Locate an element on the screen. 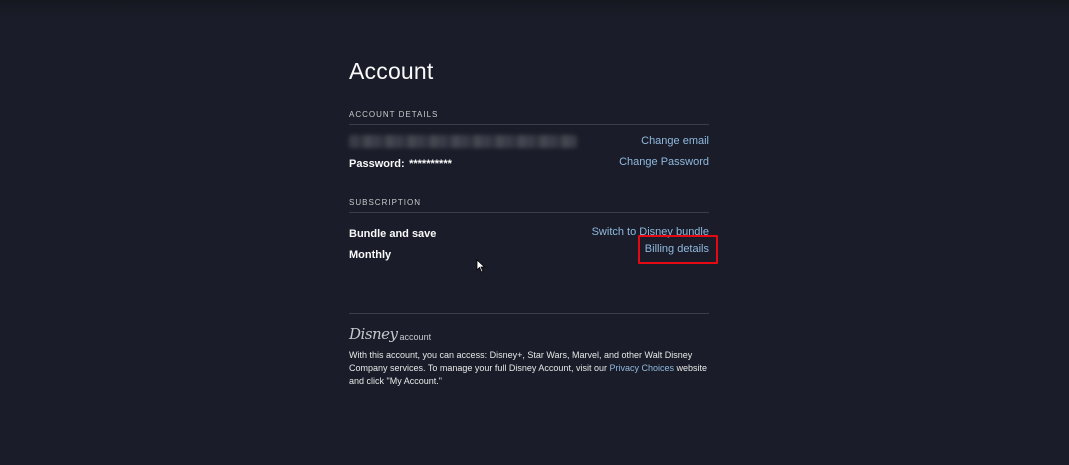  password-row: Password: ********** Change Password is located at coordinates (529, 162).